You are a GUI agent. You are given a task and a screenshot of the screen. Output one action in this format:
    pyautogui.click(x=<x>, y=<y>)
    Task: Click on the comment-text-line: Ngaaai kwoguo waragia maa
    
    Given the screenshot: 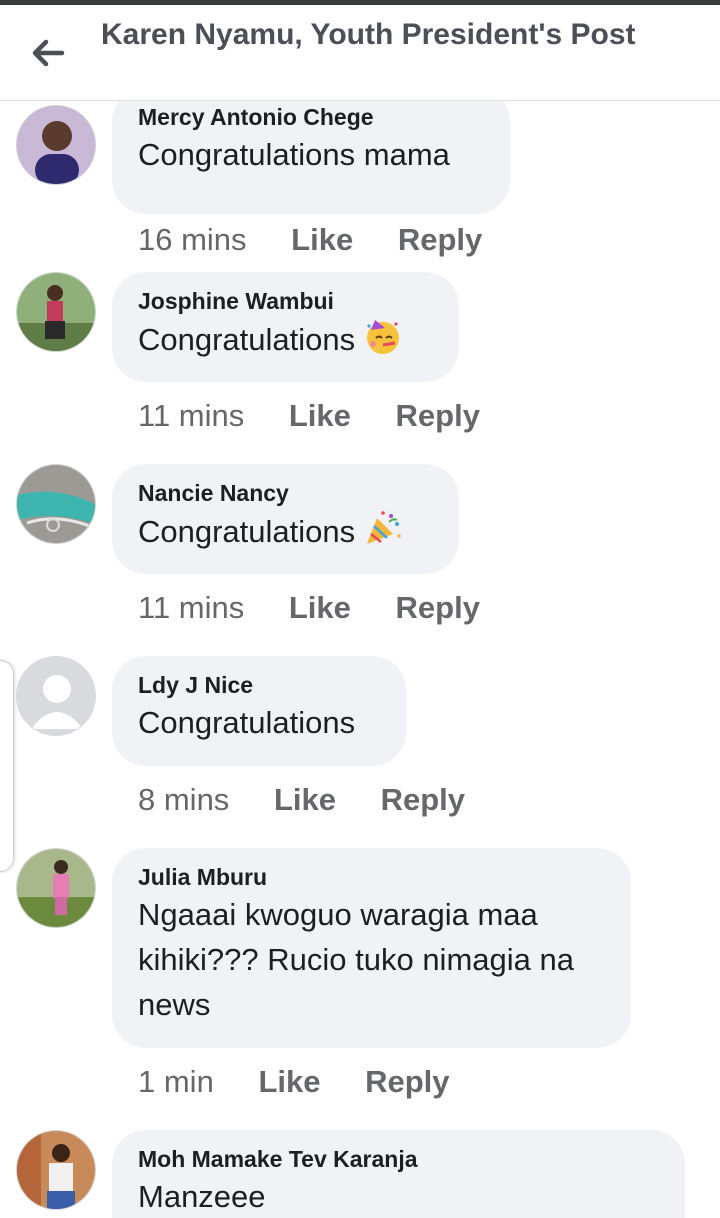 What is the action you would take?
    pyautogui.click(x=338, y=914)
    